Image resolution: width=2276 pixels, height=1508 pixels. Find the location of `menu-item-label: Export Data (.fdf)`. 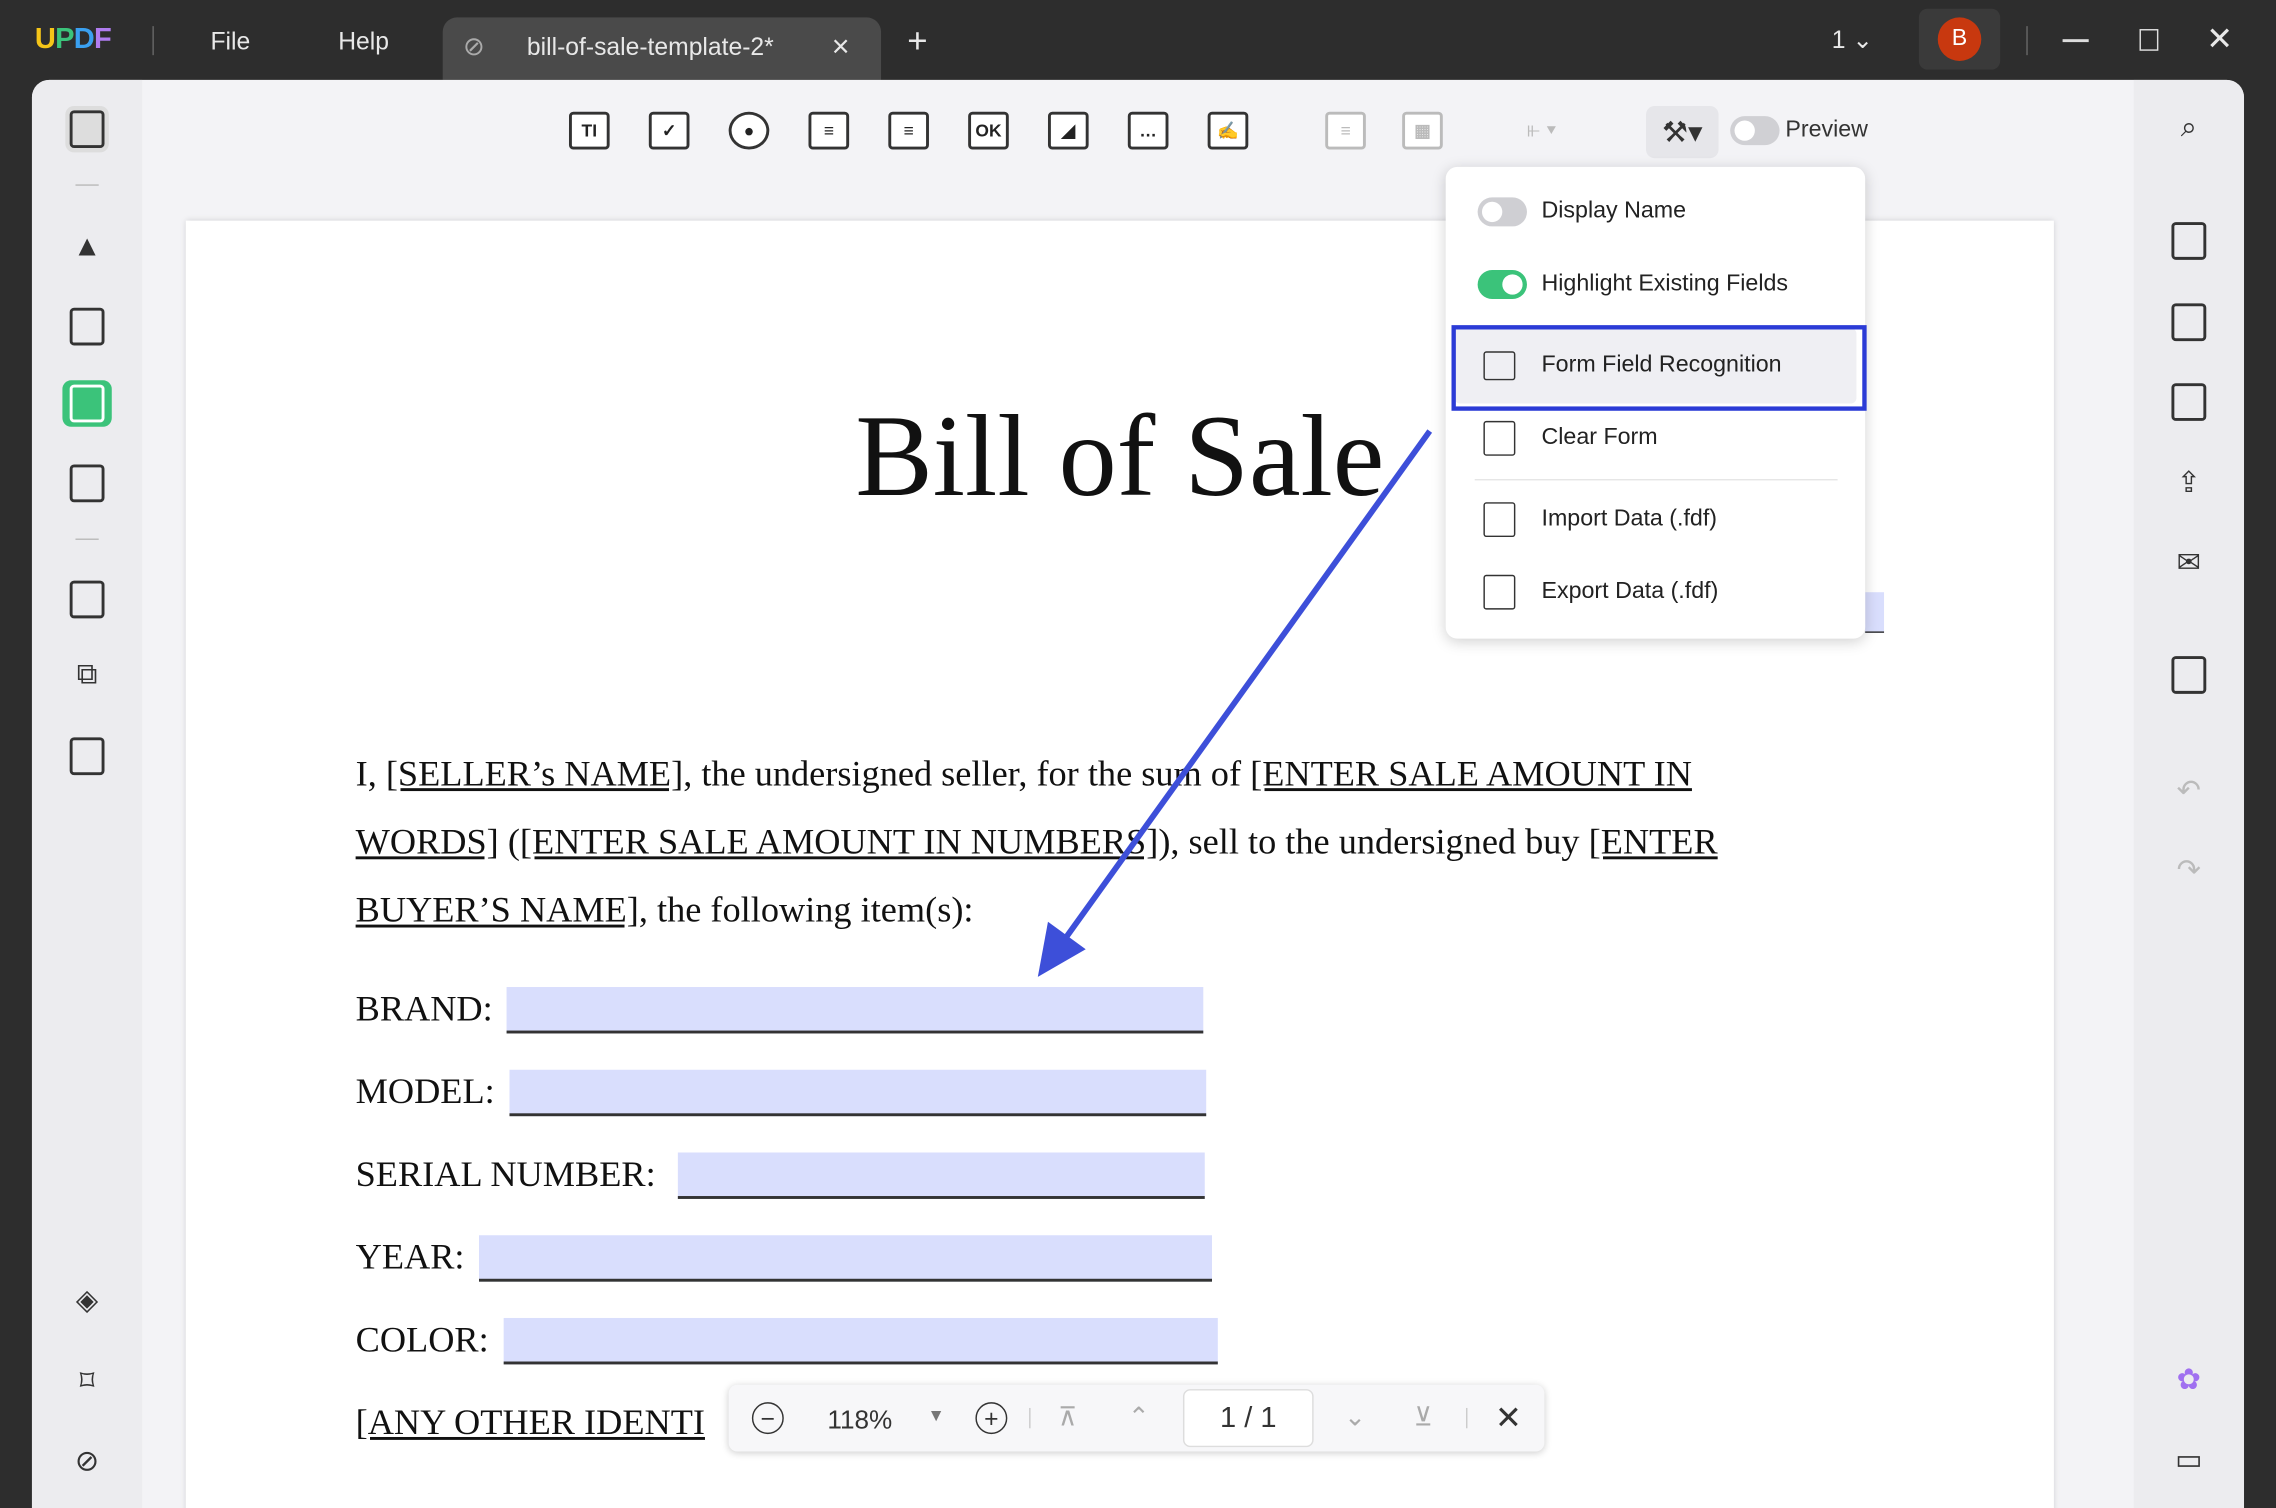

menu-item-label: Export Data (.fdf) is located at coordinates (1630, 591).